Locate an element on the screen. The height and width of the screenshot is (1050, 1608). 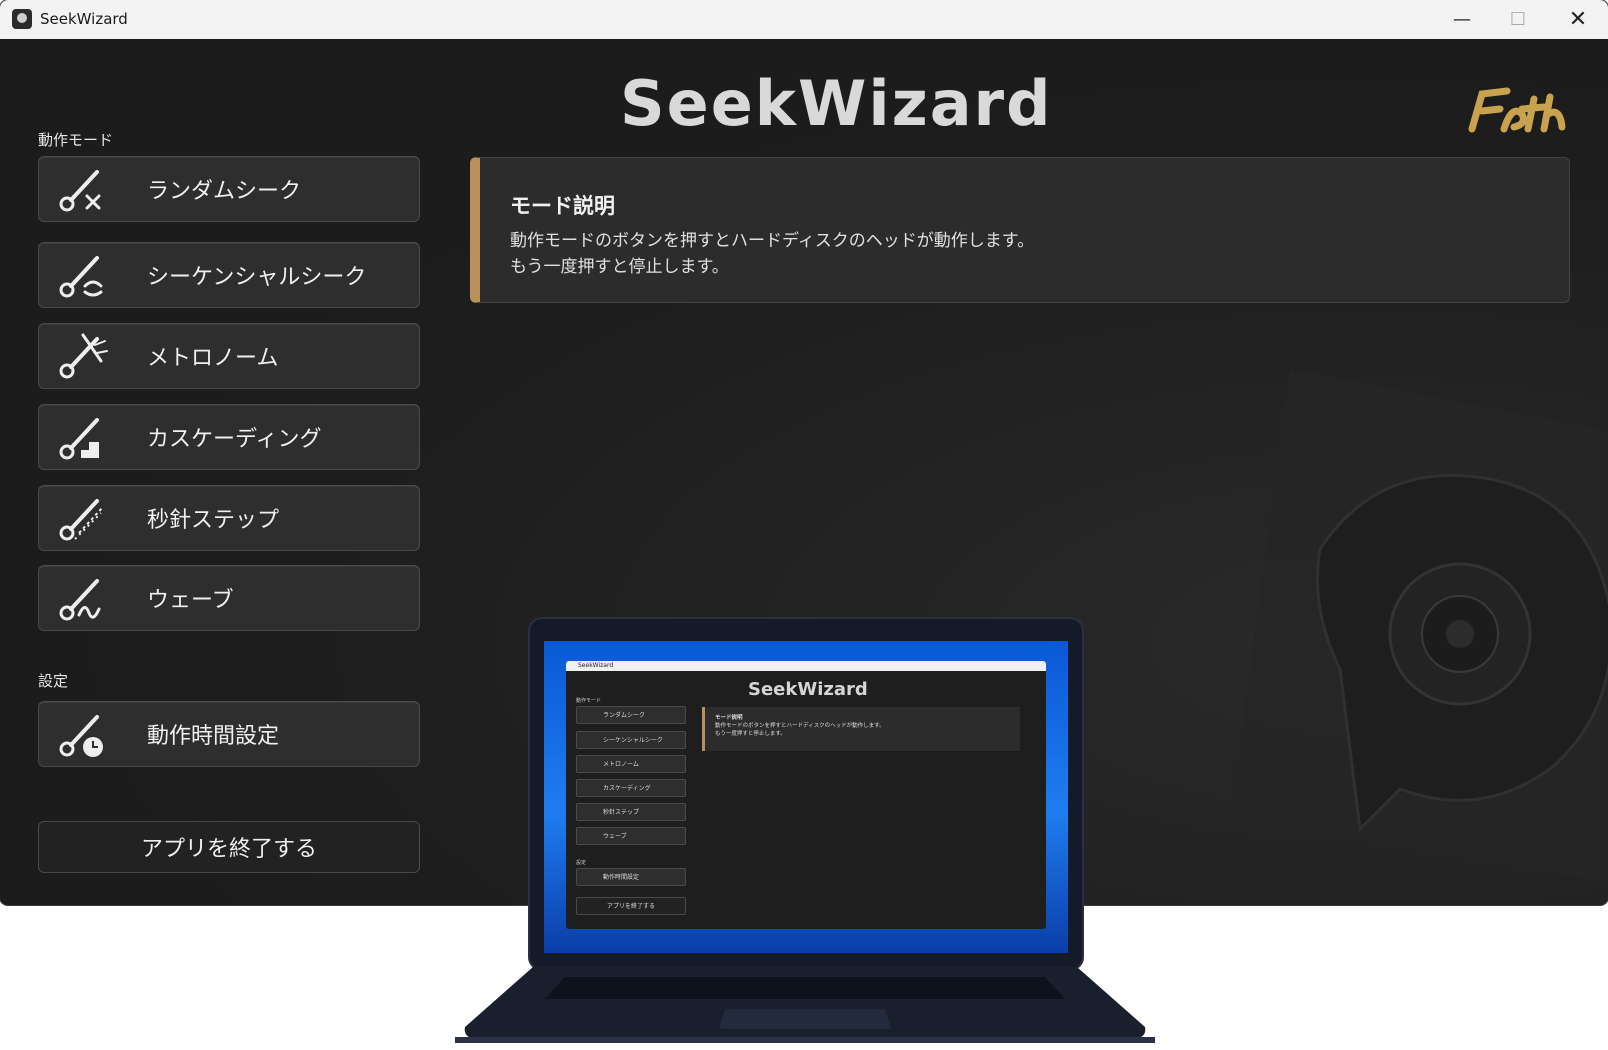
brand-logo-icon is located at coordinates (1517, 110).